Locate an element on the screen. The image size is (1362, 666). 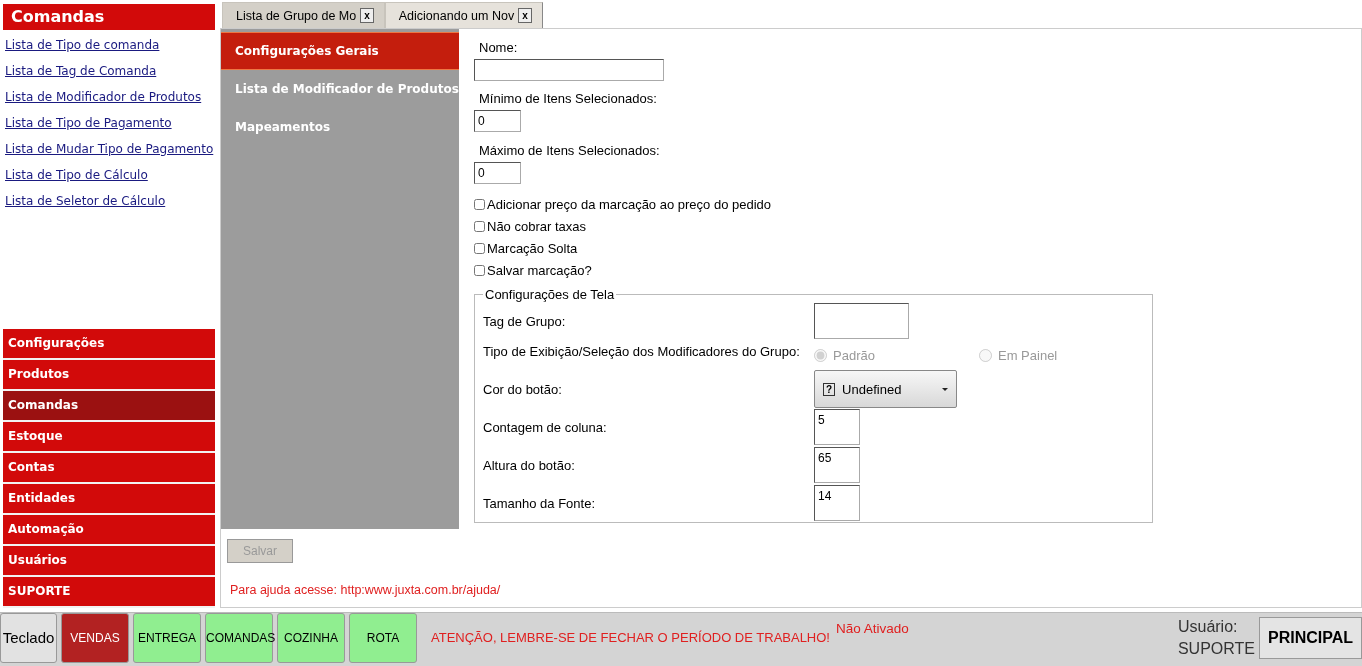
input-field: 14 is located at coordinates (837, 503).